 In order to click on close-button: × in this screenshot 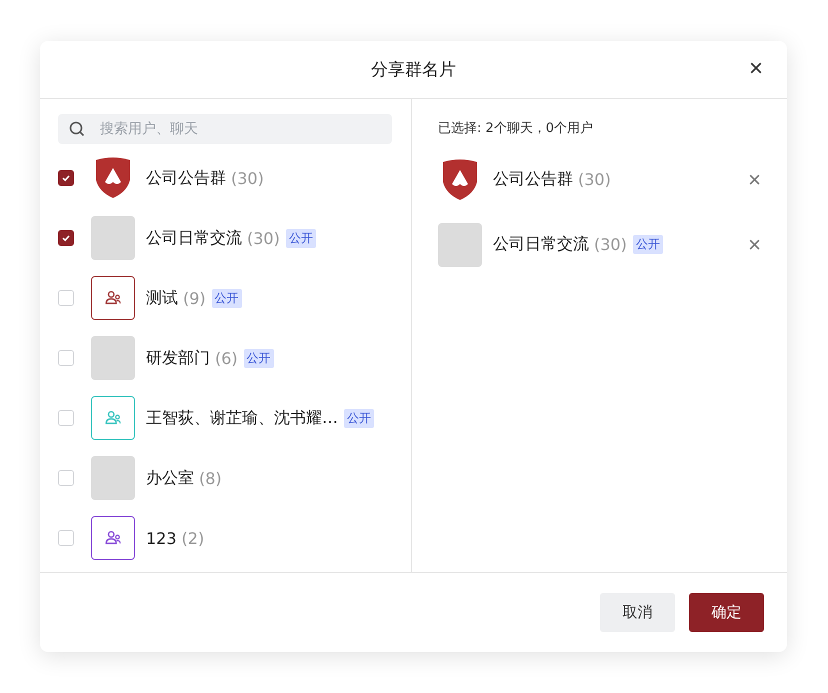, I will do `click(755, 69)`.